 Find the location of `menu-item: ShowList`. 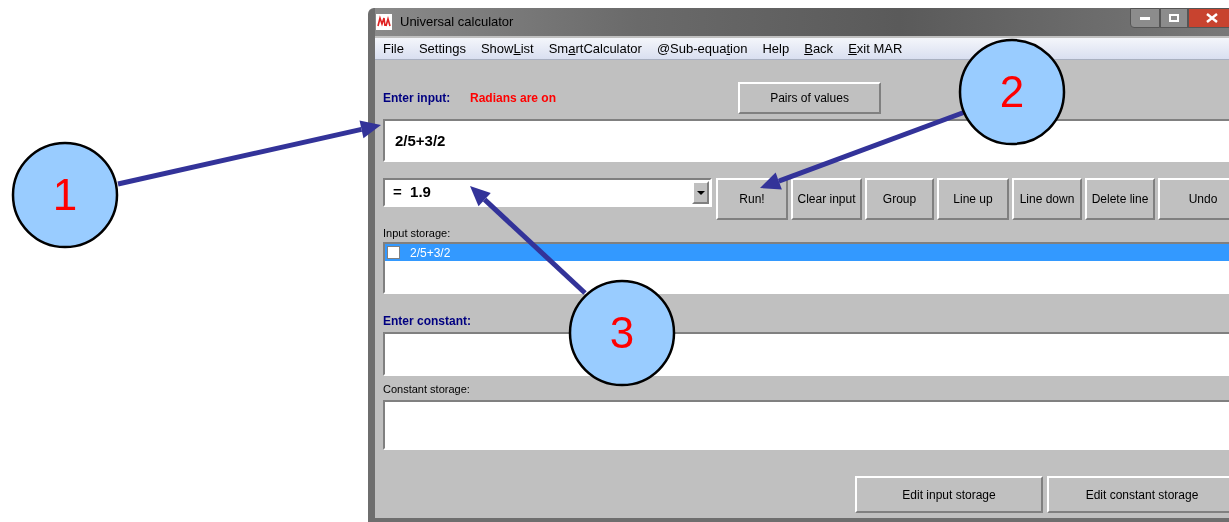

menu-item: ShowList is located at coordinates (507, 48).